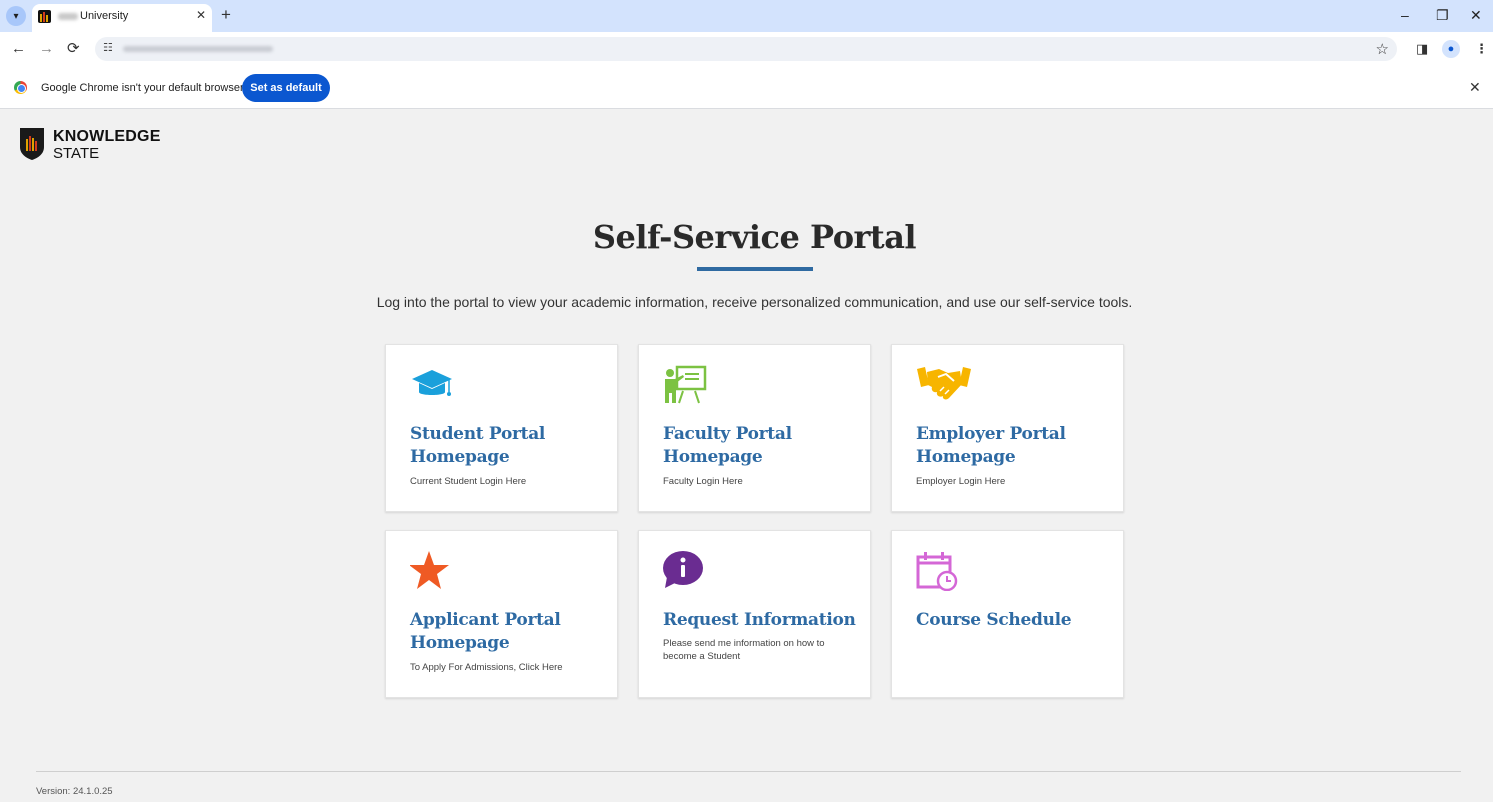  What do you see at coordinates (994, 620) in the screenshot?
I see `card-title: Course Schedule` at bounding box center [994, 620].